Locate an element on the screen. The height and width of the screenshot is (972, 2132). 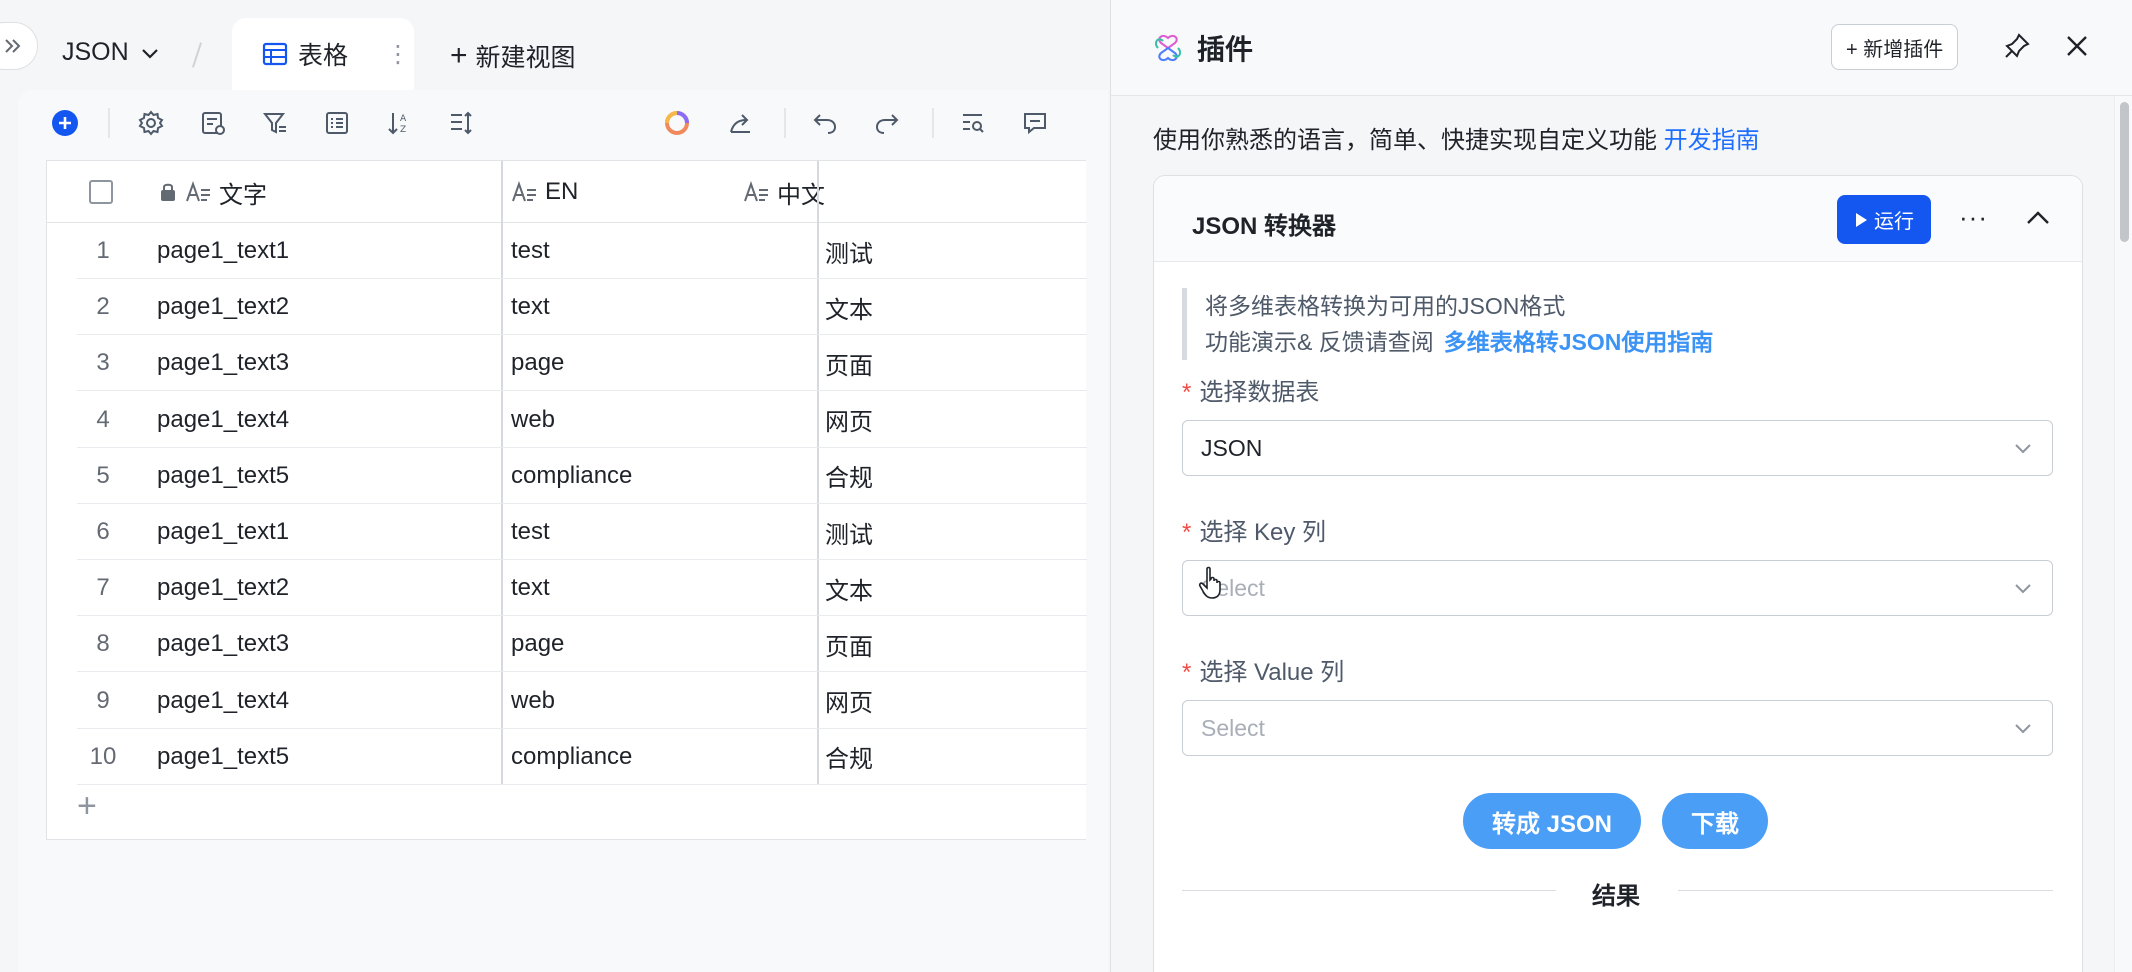
panel-title: 插件 is located at coordinates (1203, 48).